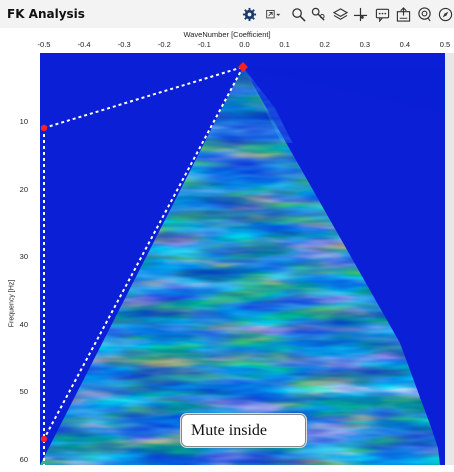 The image size is (454, 472). Describe the element at coordinates (23, 189) in the screenshot. I see `y-tick-label: 20` at that location.